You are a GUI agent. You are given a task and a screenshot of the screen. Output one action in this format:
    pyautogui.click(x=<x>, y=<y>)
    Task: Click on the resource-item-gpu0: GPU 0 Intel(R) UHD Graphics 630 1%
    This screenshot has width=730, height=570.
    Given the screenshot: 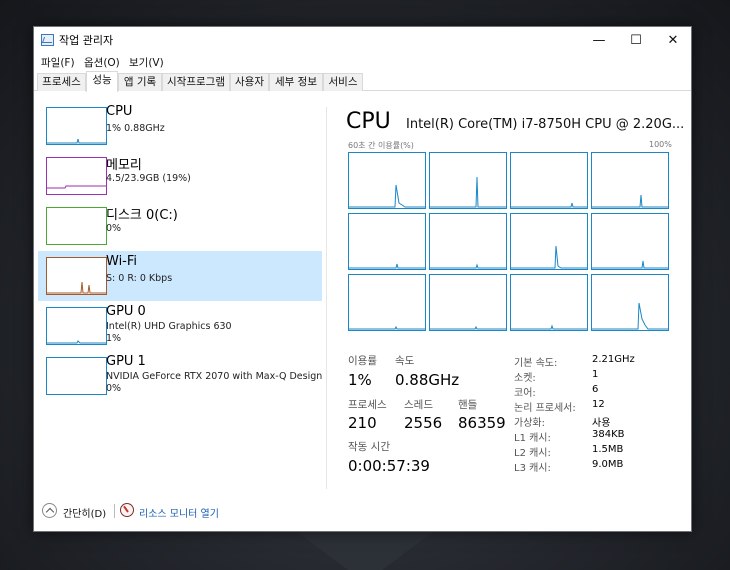 What is the action you would take?
    pyautogui.click(x=180, y=326)
    